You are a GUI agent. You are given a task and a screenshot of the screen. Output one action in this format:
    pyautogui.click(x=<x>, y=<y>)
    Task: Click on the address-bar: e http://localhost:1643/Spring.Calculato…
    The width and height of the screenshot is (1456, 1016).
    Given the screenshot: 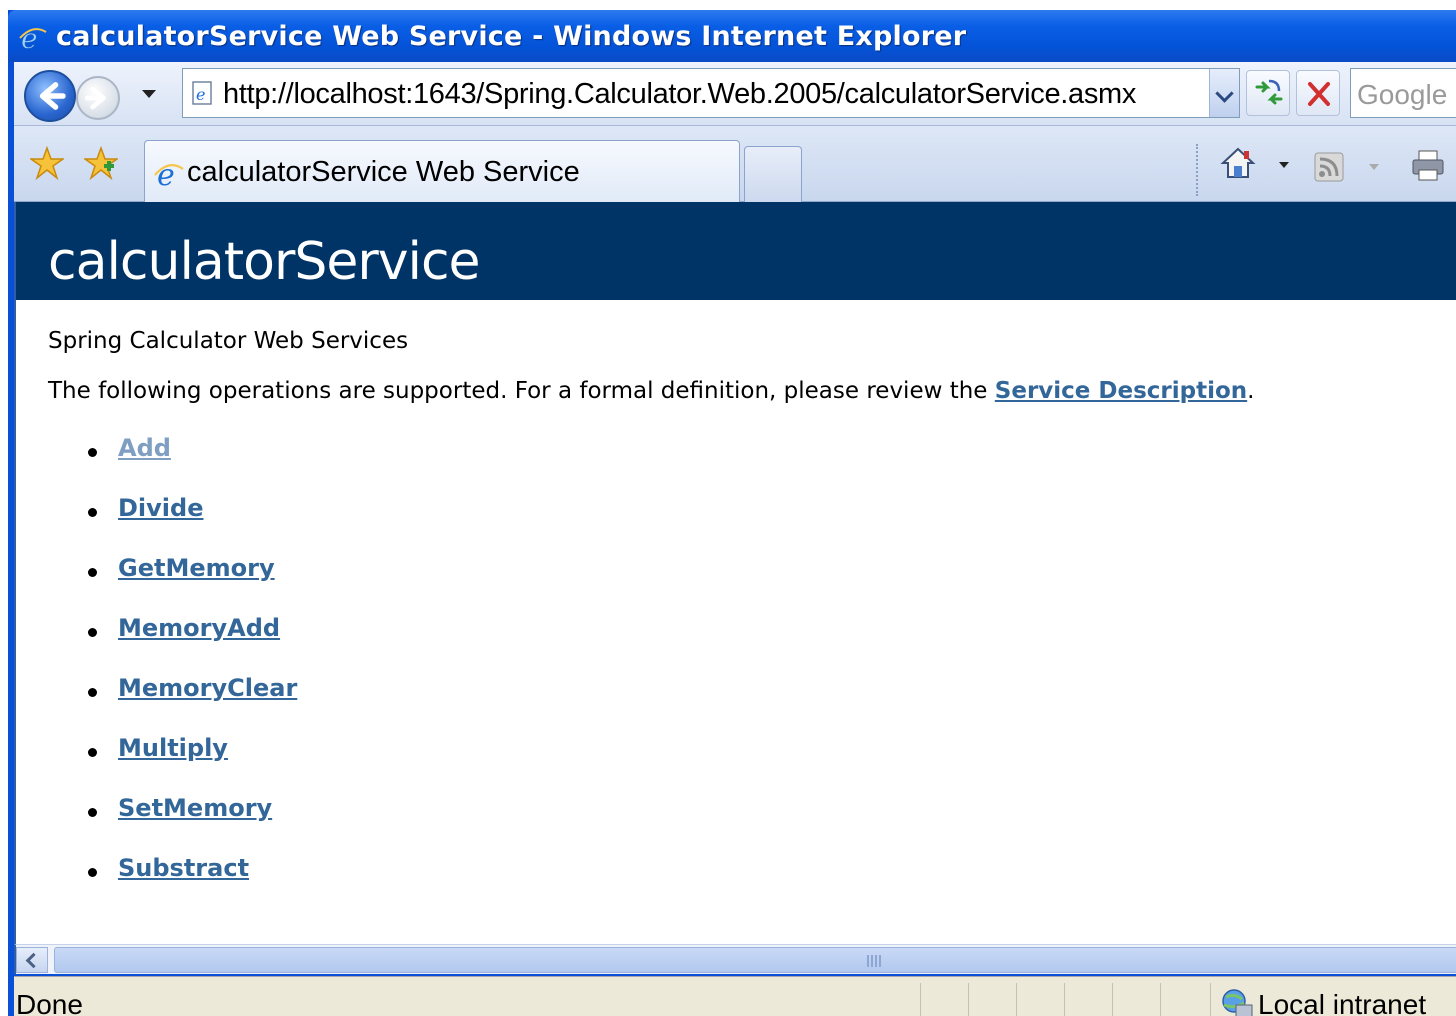 What is the action you would take?
    pyautogui.click(x=711, y=93)
    